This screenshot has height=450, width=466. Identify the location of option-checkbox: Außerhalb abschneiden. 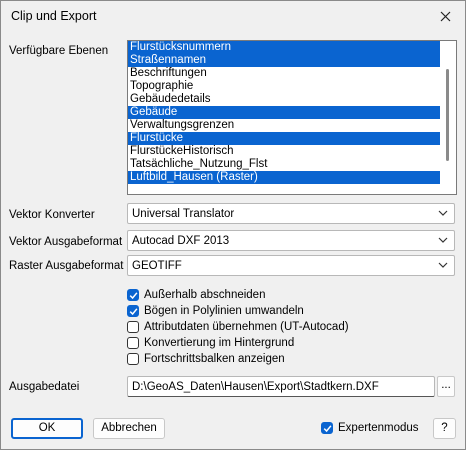
(196, 295).